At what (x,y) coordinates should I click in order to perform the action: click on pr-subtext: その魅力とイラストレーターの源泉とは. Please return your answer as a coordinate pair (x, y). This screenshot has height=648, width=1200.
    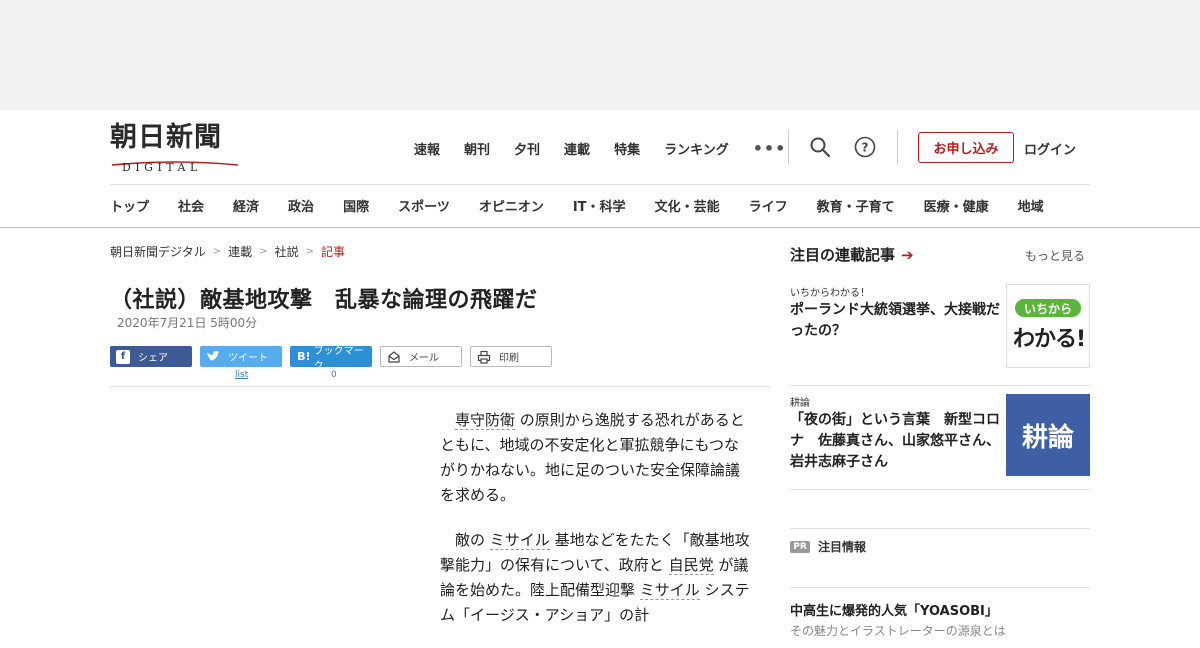
    Looking at the image, I should click on (898, 630).